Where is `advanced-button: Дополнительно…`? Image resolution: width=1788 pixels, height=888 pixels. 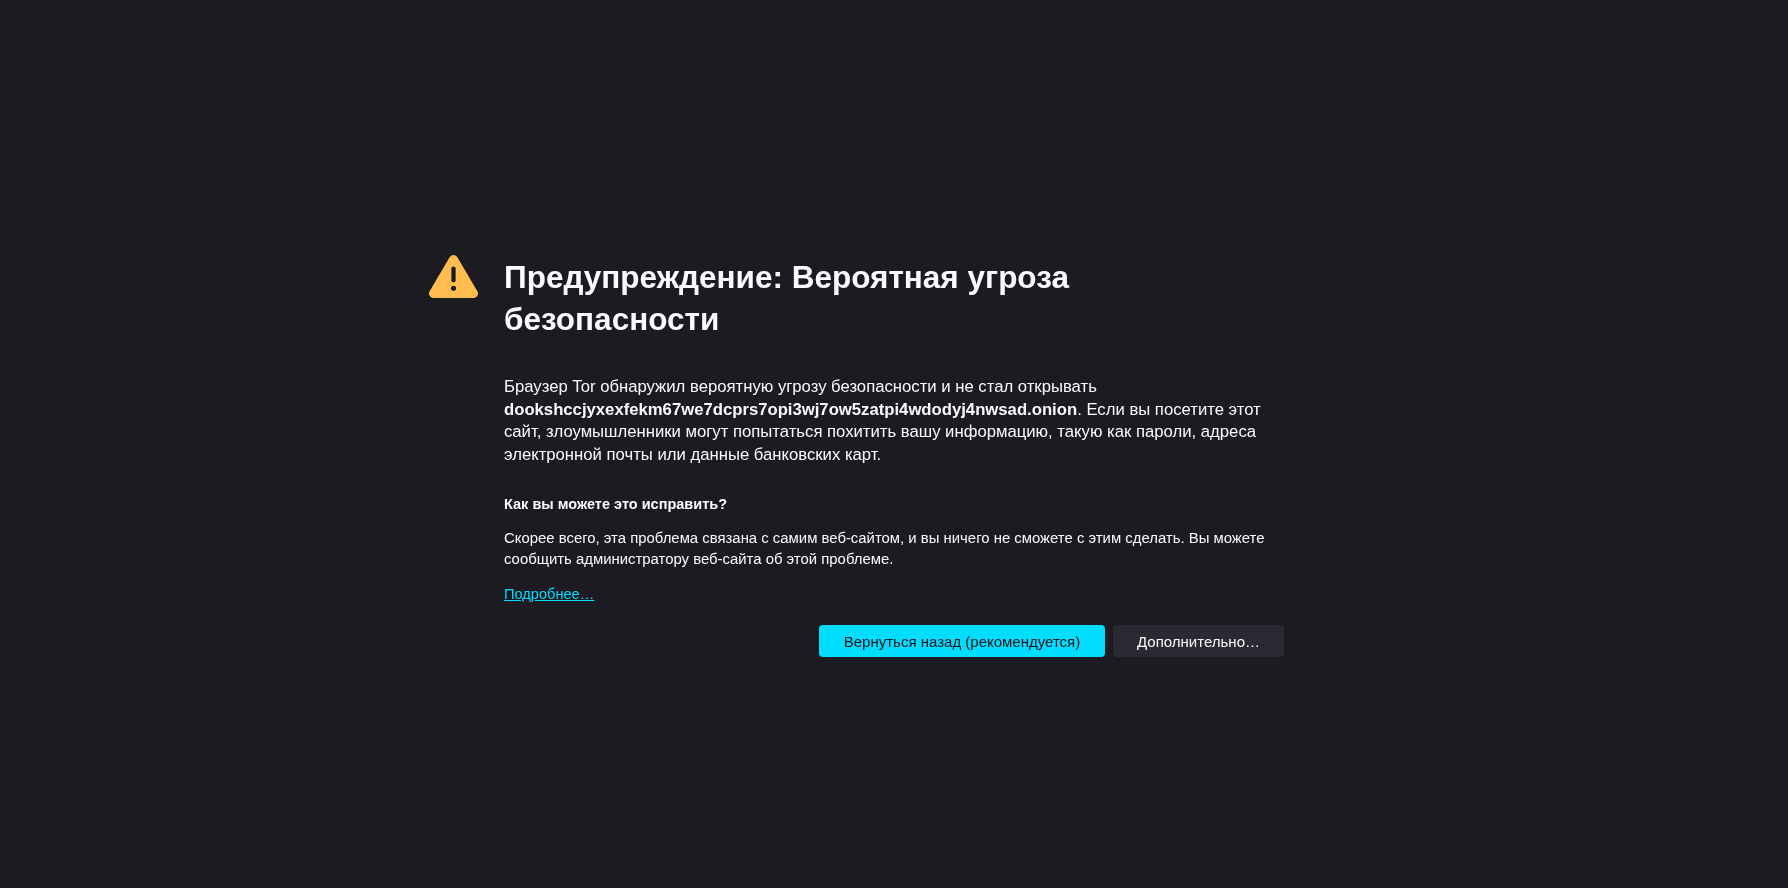 advanced-button: Дополнительно… is located at coordinates (1198, 641).